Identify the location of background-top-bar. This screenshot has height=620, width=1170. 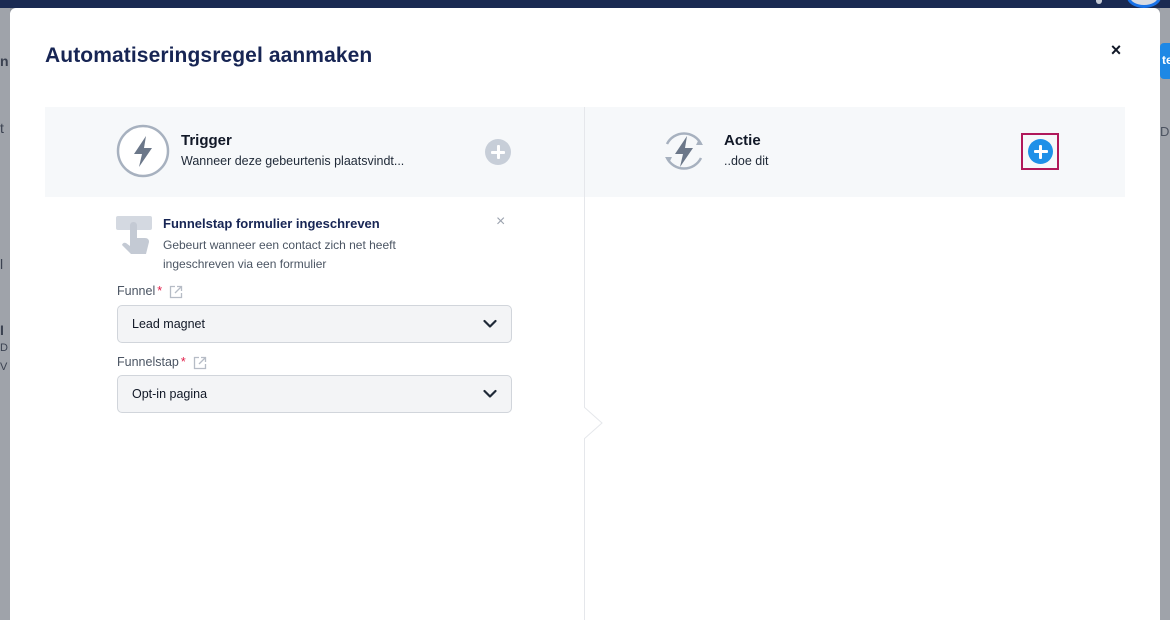
(585, 4).